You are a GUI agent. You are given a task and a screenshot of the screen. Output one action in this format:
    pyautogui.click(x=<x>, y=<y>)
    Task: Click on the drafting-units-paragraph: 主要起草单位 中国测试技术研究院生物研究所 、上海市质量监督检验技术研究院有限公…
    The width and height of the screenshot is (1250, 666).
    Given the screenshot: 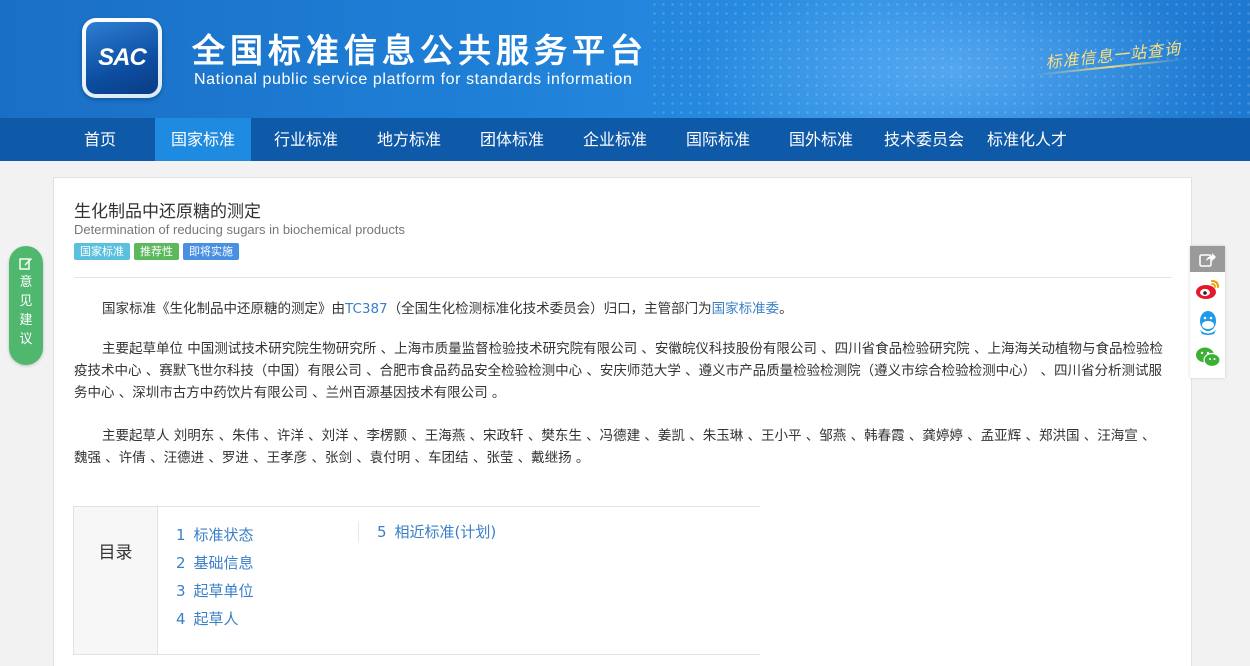 What is the action you would take?
    pyautogui.click(x=618, y=371)
    